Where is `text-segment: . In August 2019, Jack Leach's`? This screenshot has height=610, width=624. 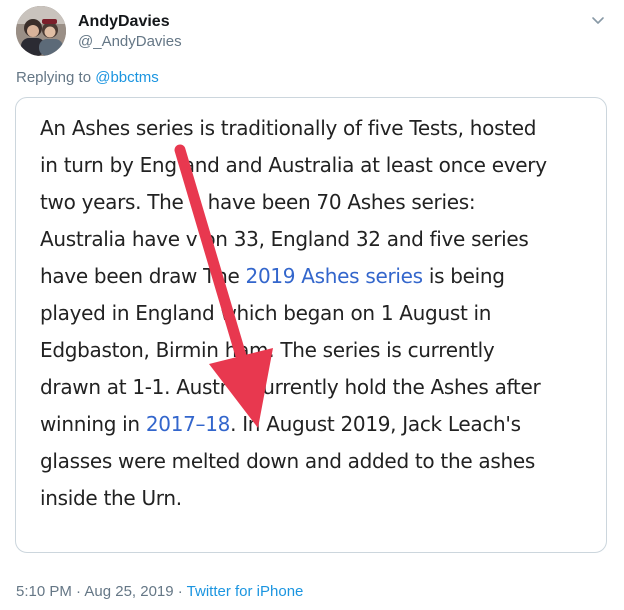 text-segment: . In August 2019, Jack Leach's is located at coordinates (375, 424).